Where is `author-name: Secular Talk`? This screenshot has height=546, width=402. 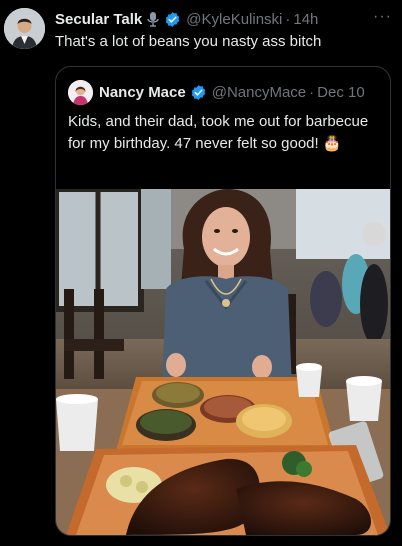 author-name: Secular Talk is located at coordinates (98, 19).